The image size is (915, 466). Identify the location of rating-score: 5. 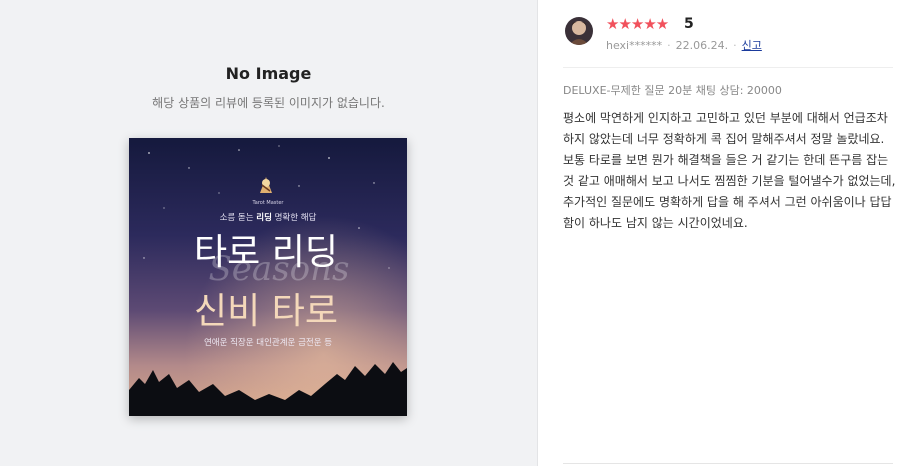
(689, 24).